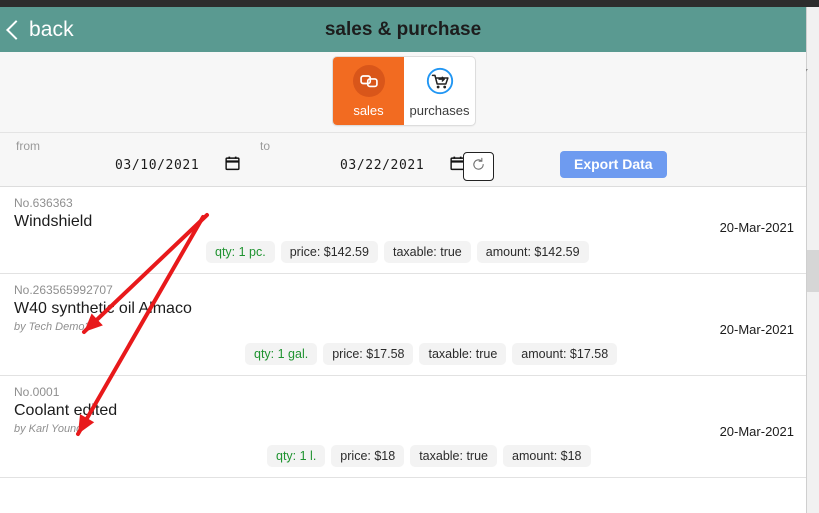  I want to click on badge-qty: qty: 1 pc., so click(240, 252).